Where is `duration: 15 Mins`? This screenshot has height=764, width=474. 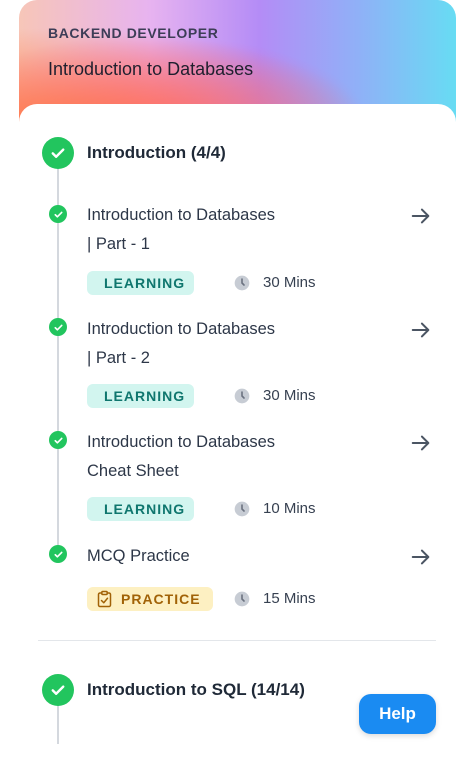
duration: 15 Mins is located at coordinates (275, 598).